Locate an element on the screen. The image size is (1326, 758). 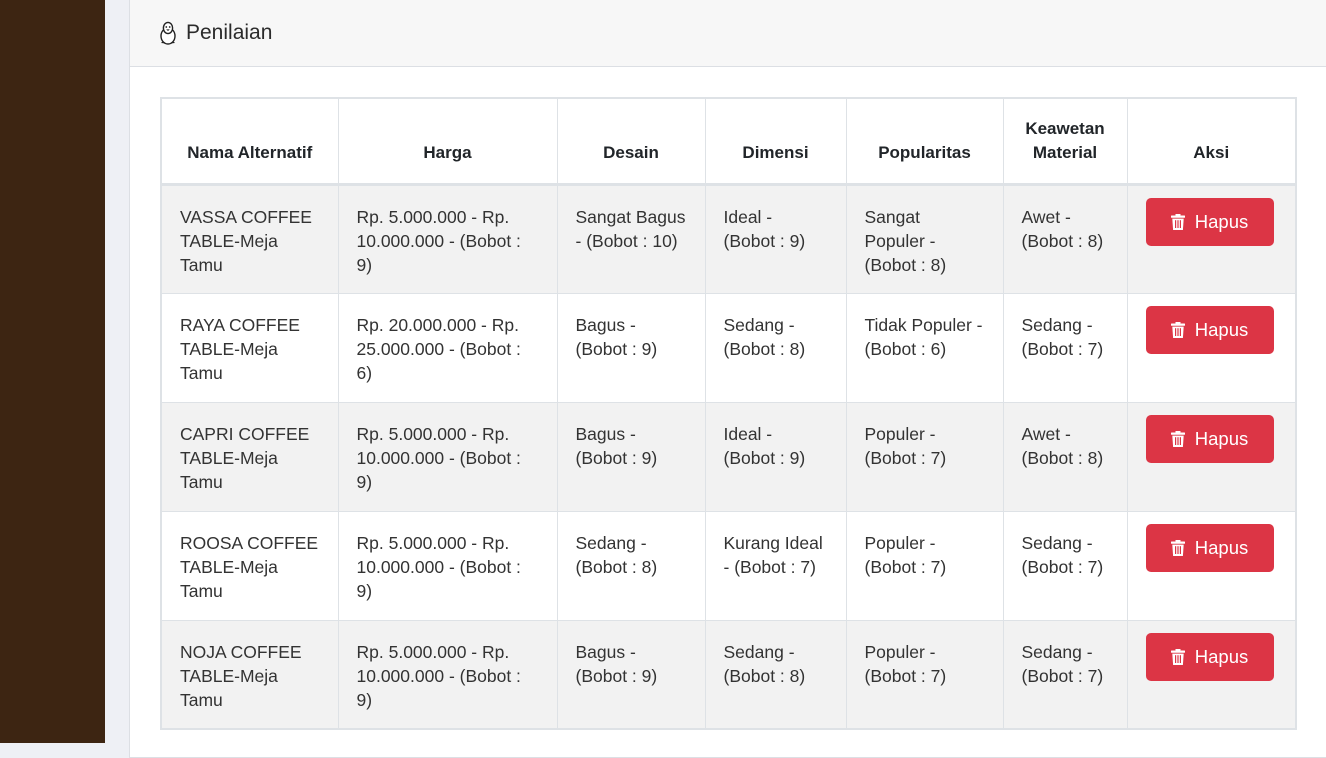
cell-nama: NOJA COFFEE TABLE-Meja Tamu is located at coordinates (249, 674).